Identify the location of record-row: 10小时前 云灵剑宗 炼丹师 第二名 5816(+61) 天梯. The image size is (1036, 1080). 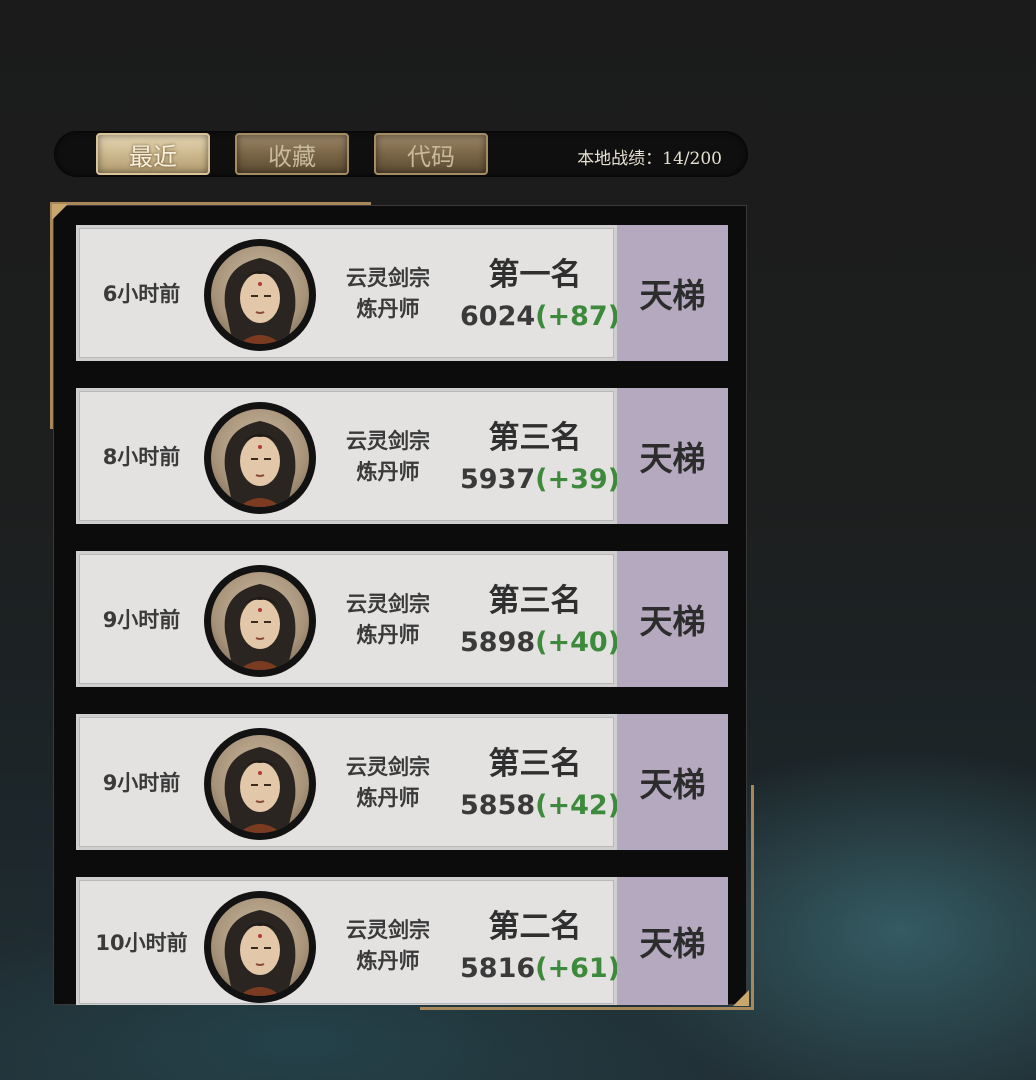
(402, 941).